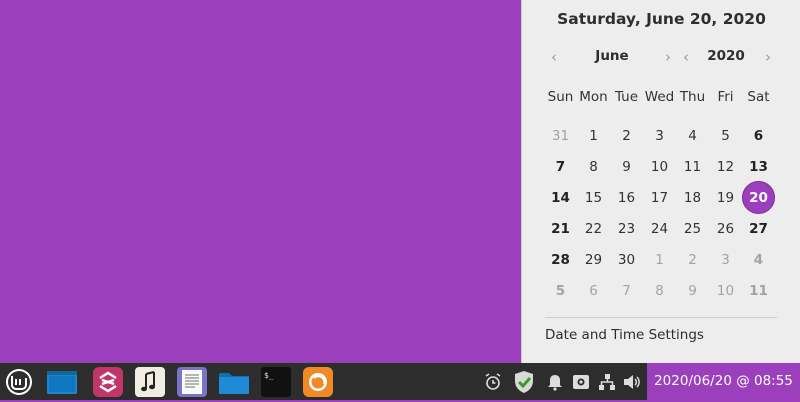  Describe the element at coordinates (560, 229) in the screenshot. I see `calendar-day: 21` at that location.